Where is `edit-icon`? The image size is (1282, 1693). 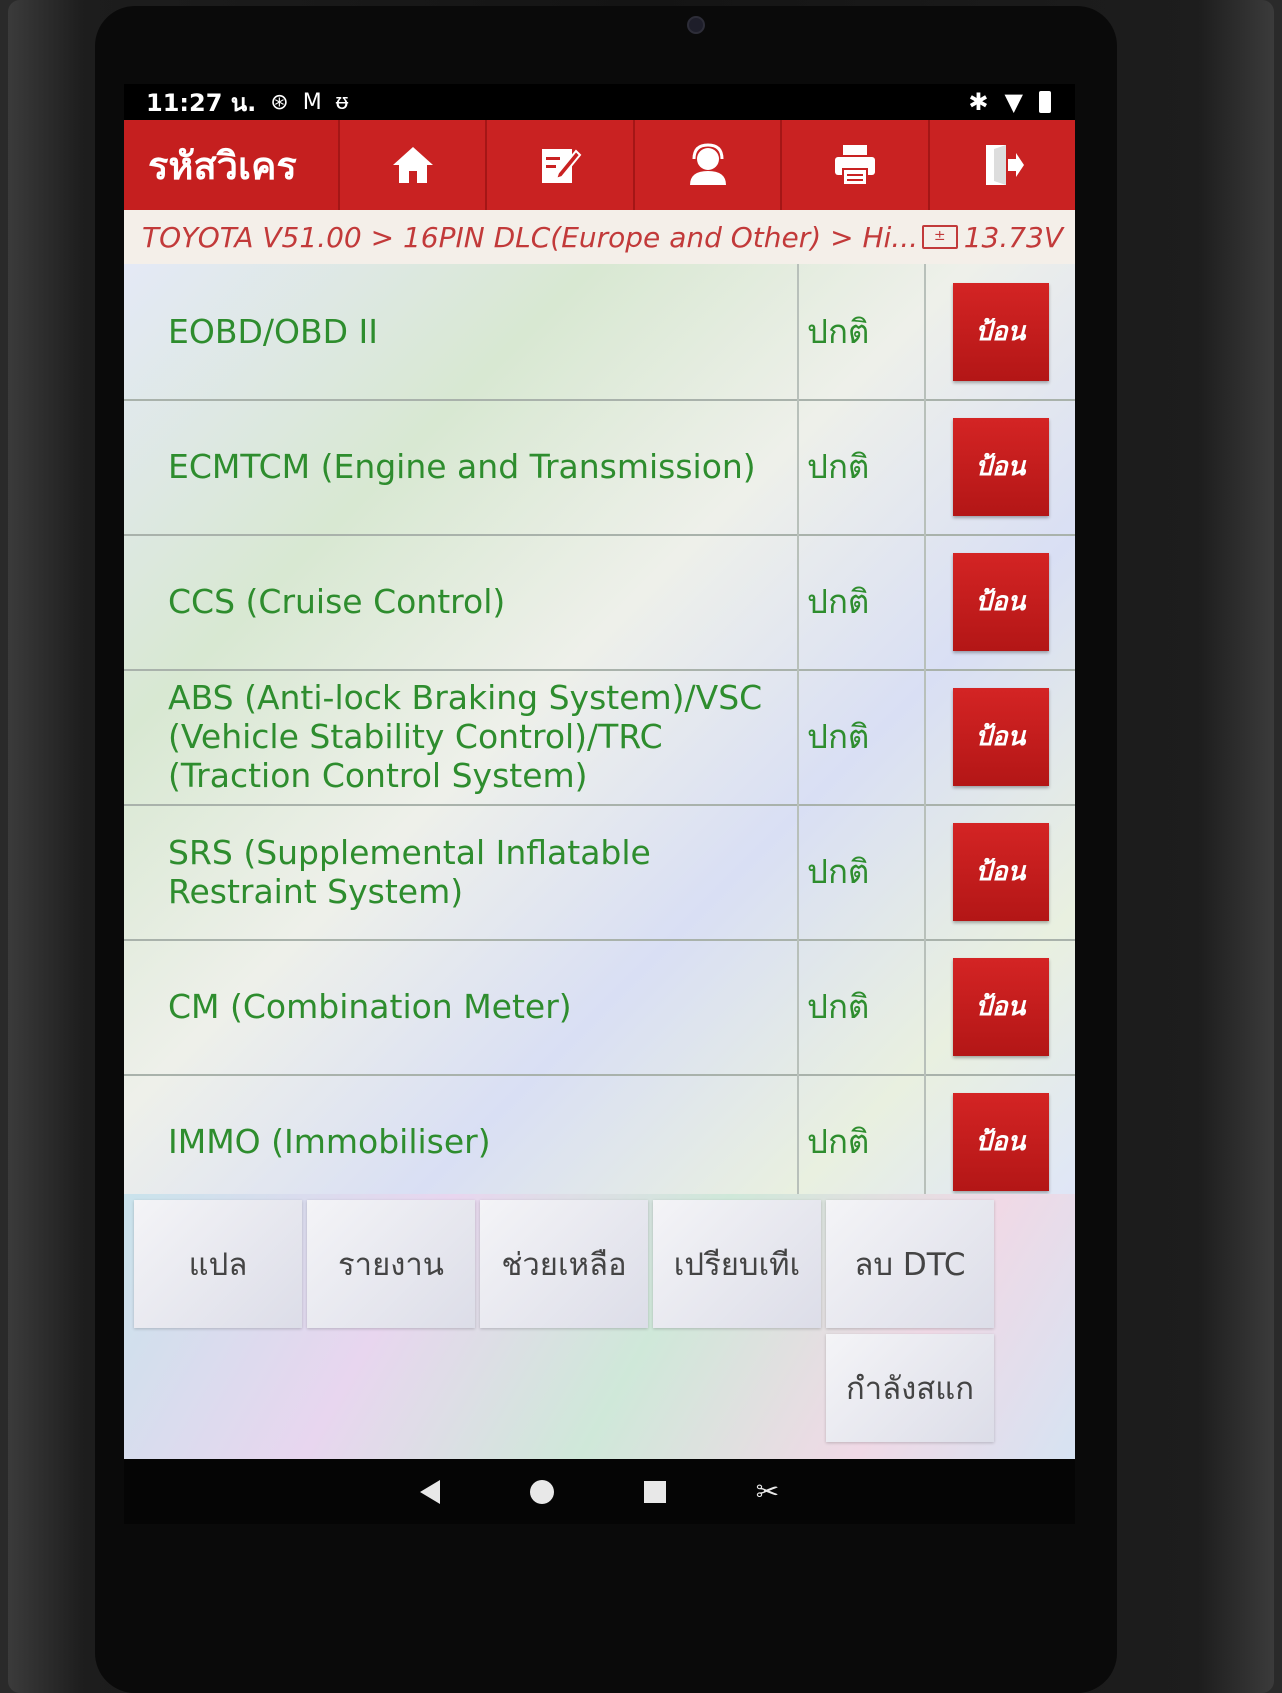
edit-icon is located at coordinates (562, 166).